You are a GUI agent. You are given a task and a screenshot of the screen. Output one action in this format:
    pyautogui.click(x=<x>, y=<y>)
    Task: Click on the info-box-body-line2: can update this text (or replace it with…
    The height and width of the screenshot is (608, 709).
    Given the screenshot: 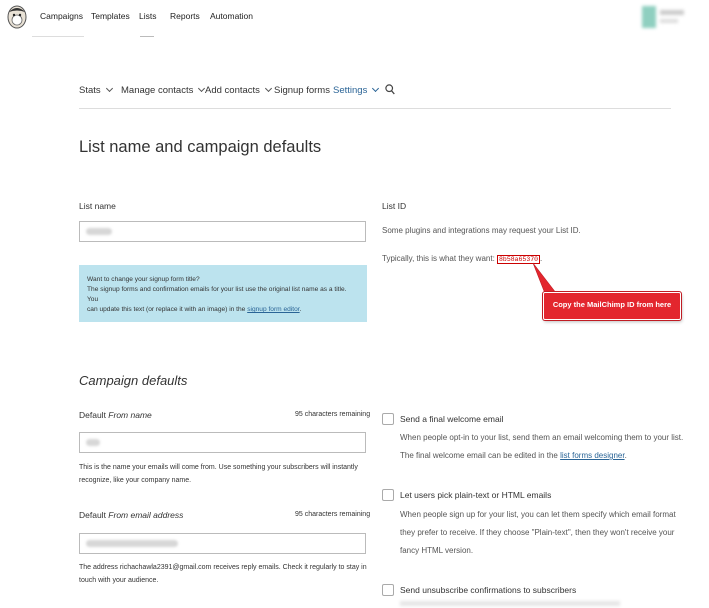 What is the action you would take?
    pyautogui.click(x=194, y=309)
    